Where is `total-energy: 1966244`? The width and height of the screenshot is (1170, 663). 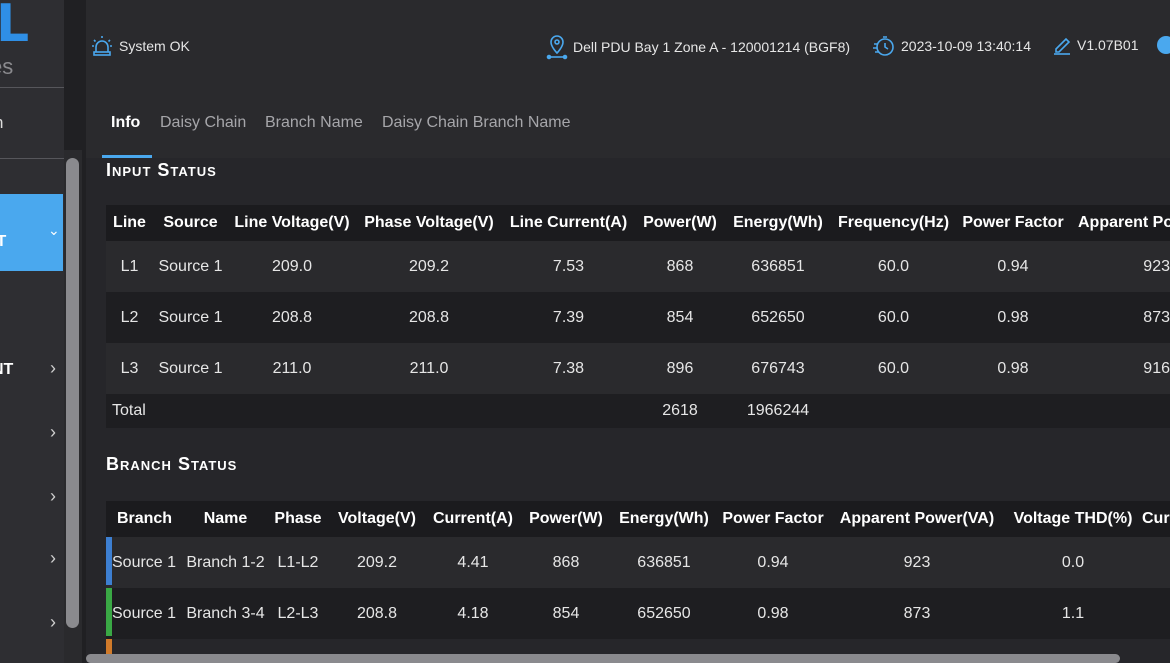
total-energy: 1966244 is located at coordinates (778, 411).